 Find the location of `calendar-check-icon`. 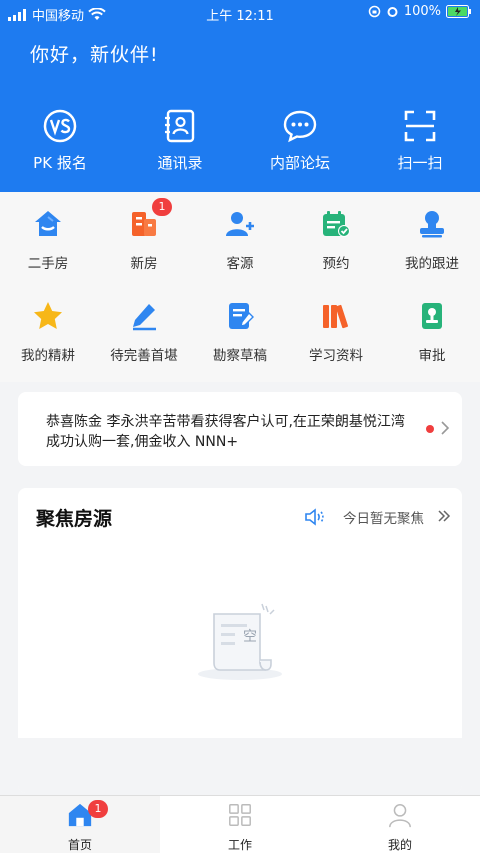

calendar-check-icon is located at coordinates (336, 224).